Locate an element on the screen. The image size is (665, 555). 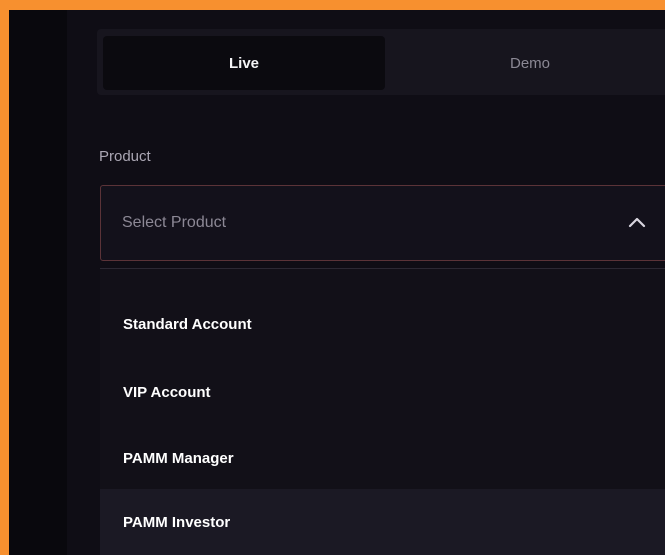
left-sidebar-rail is located at coordinates (38, 282).